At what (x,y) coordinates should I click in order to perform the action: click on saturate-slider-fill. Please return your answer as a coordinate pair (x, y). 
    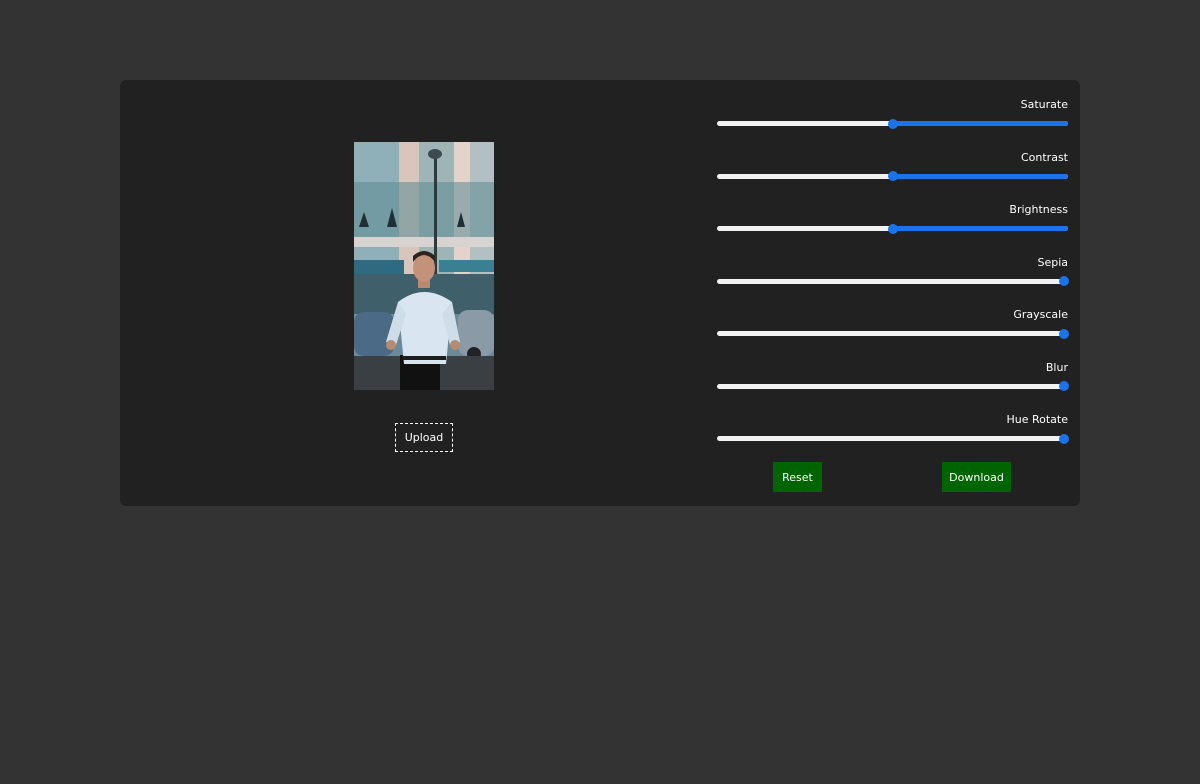
    Looking at the image, I should click on (980, 123).